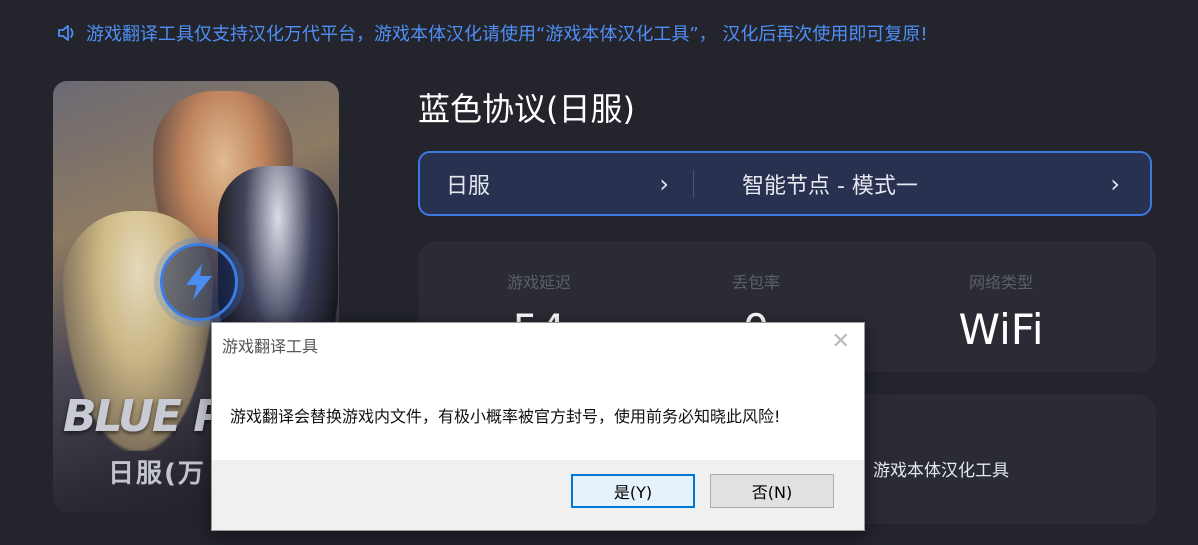 Image resolution: width=1198 pixels, height=545 pixels. Describe the element at coordinates (841, 341) in the screenshot. I see `close-icon: ✕` at that location.